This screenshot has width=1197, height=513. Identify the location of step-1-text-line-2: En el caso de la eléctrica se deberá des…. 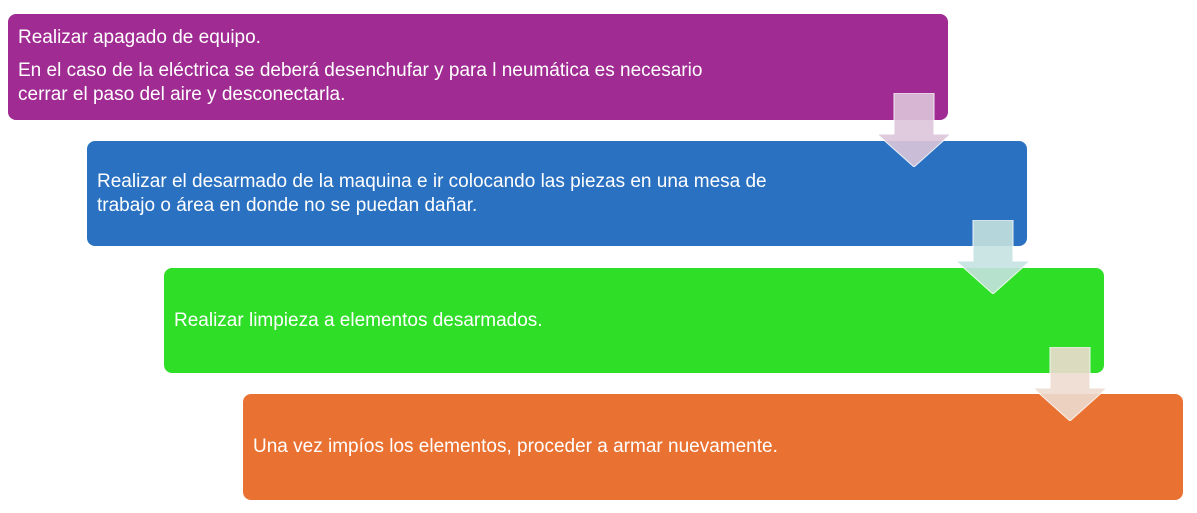
(360, 70).